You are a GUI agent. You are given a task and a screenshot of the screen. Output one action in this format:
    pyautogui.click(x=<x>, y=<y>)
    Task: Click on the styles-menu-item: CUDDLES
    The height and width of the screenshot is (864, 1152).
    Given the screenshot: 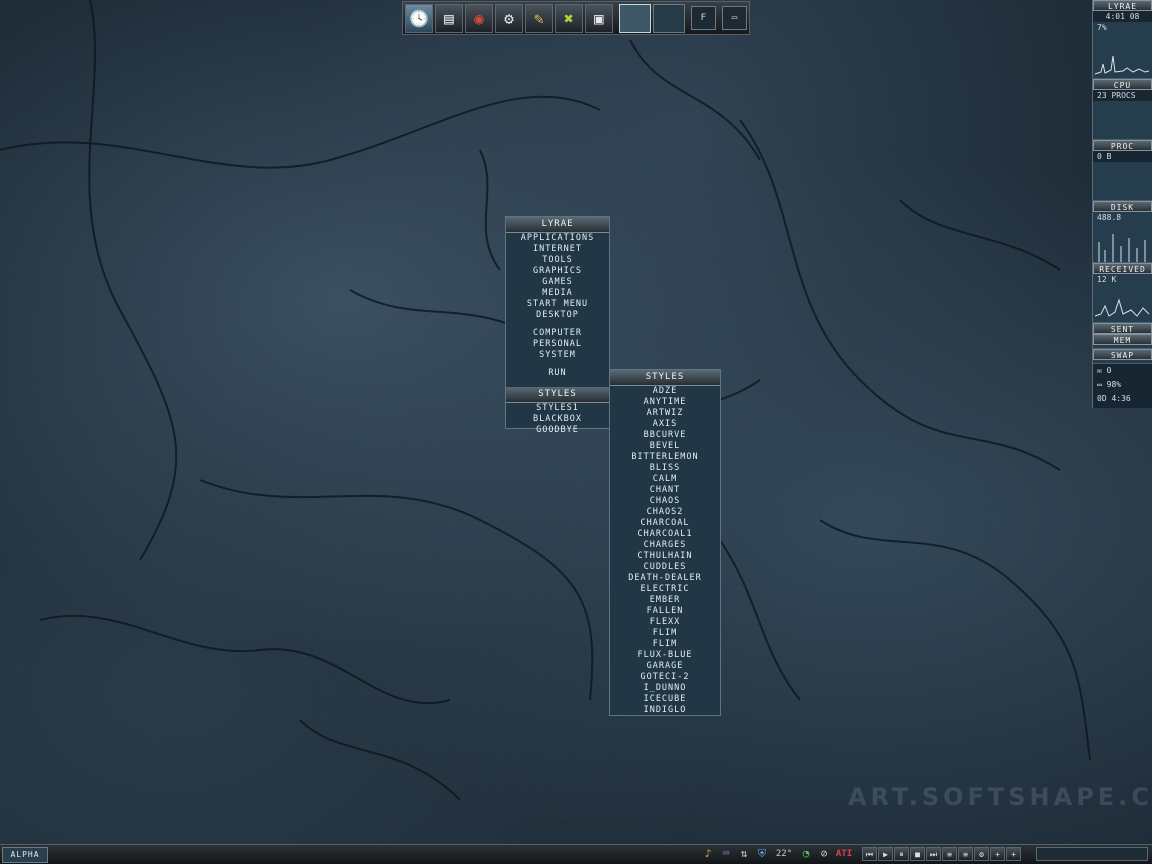 What is the action you would take?
    pyautogui.click(x=665, y=567)
    